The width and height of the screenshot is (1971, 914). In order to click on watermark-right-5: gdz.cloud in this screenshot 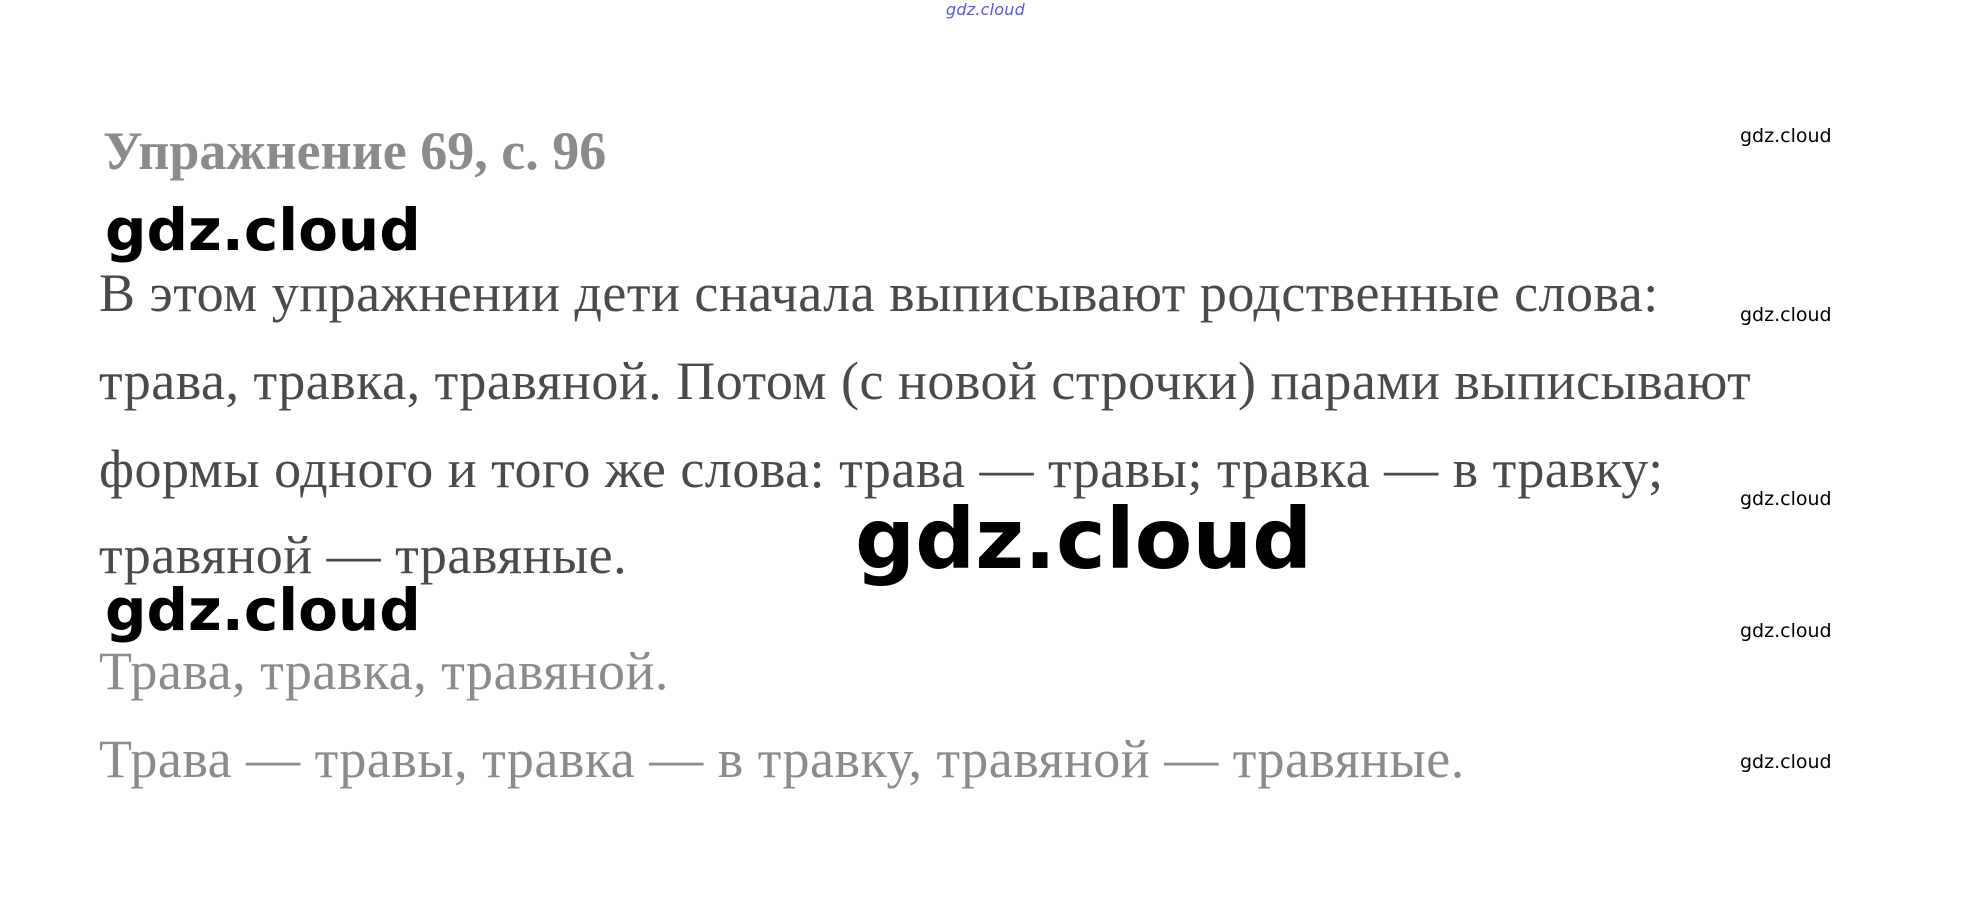, I will do `click(1786, 762)`.